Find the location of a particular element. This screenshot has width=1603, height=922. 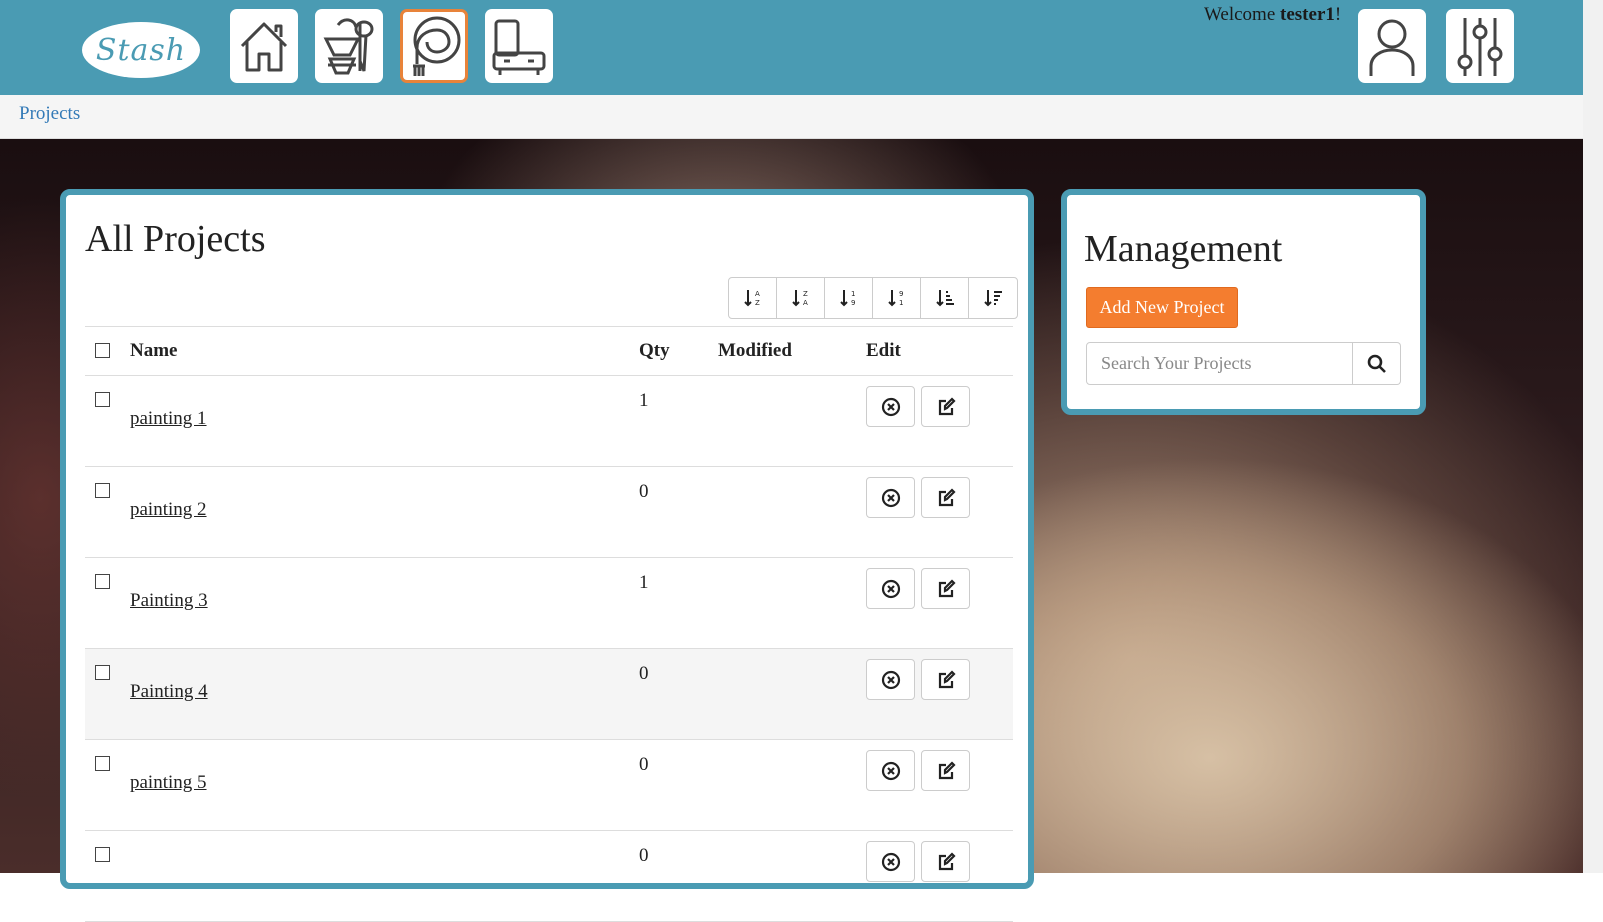

column-header-modified: Modified is located at coordinates (792, 351).